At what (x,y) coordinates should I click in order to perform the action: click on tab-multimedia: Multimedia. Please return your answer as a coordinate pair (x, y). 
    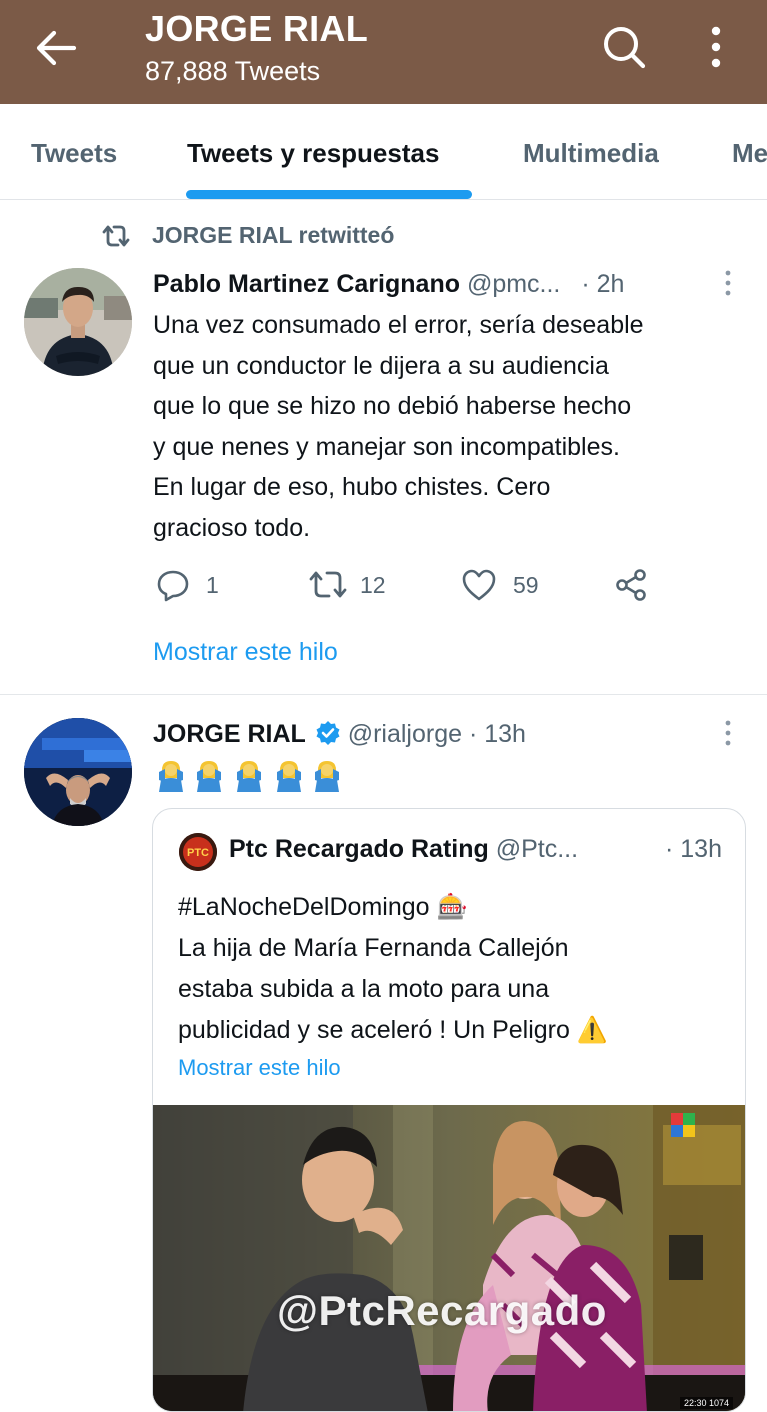
    Looking at the image, I should click on (591, 153).